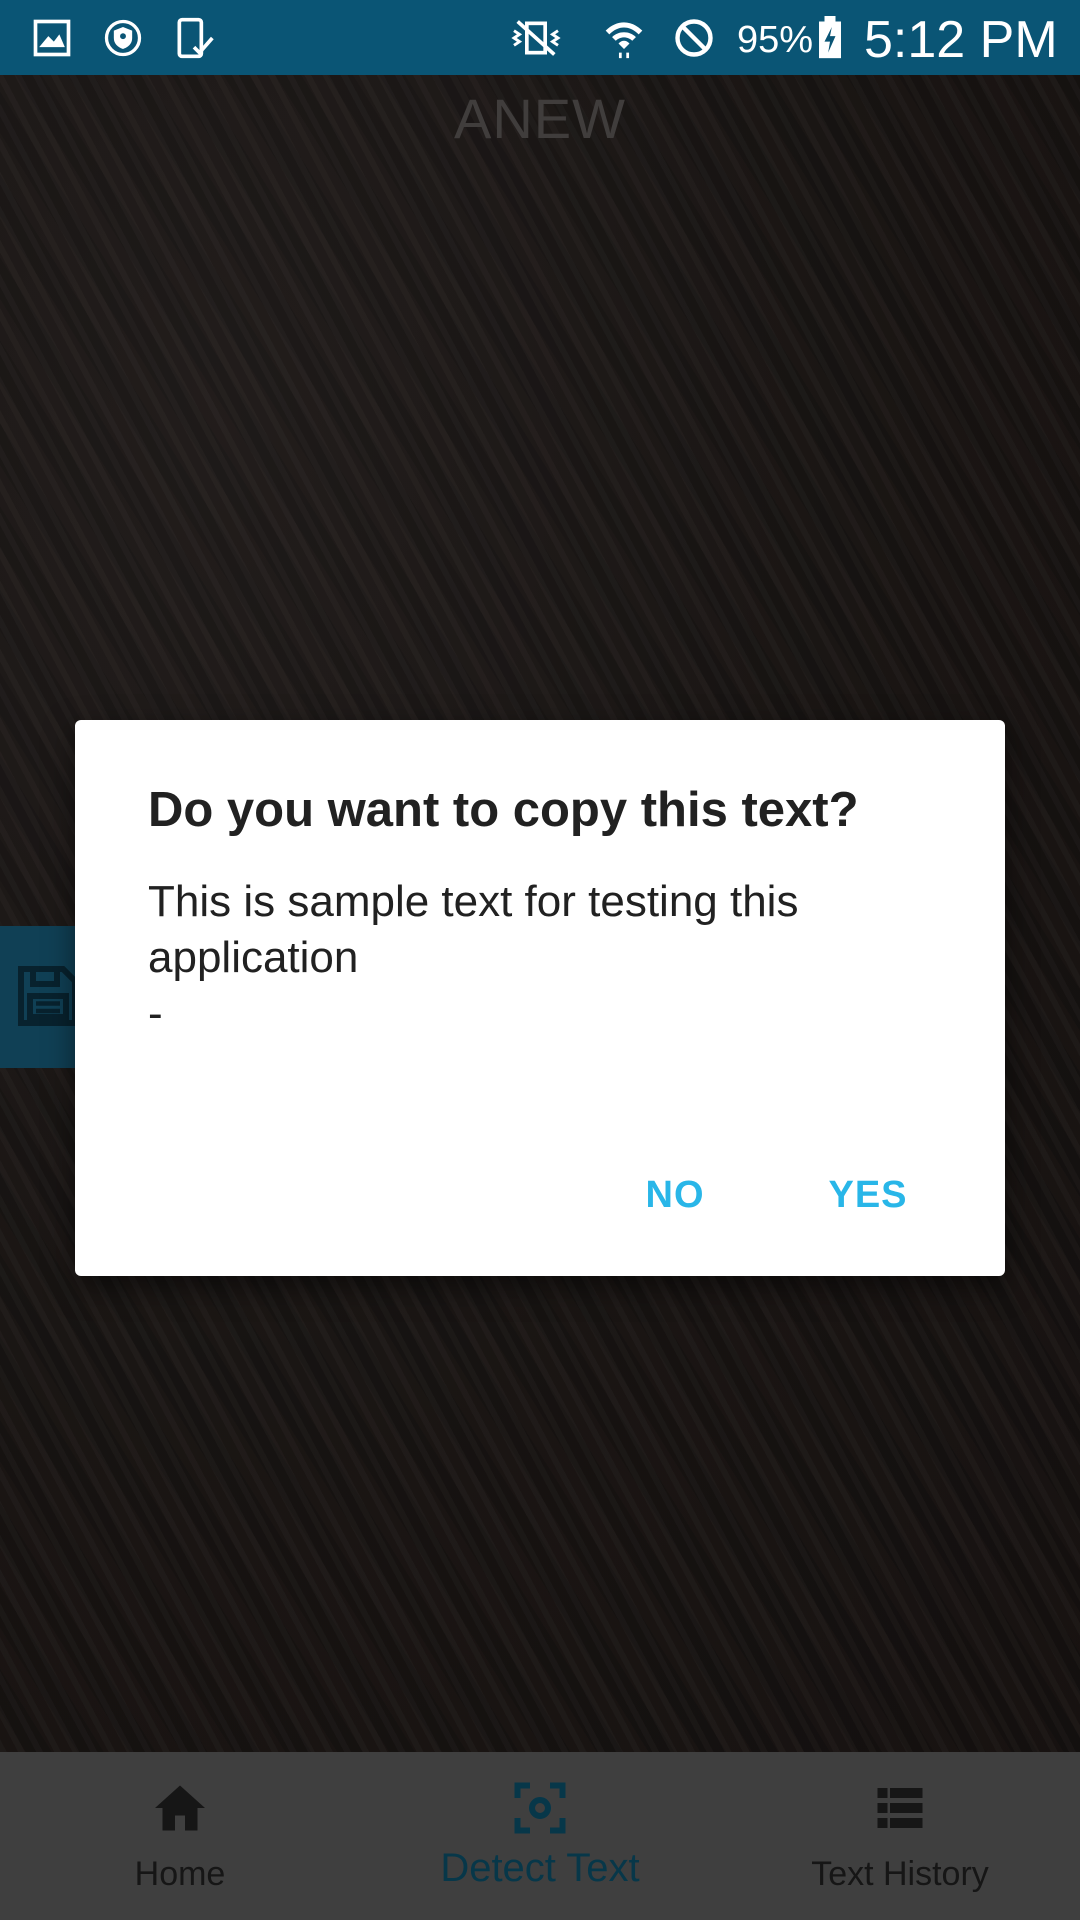  I want to click on status-clock: 5:12 PM, so click(961, 40).